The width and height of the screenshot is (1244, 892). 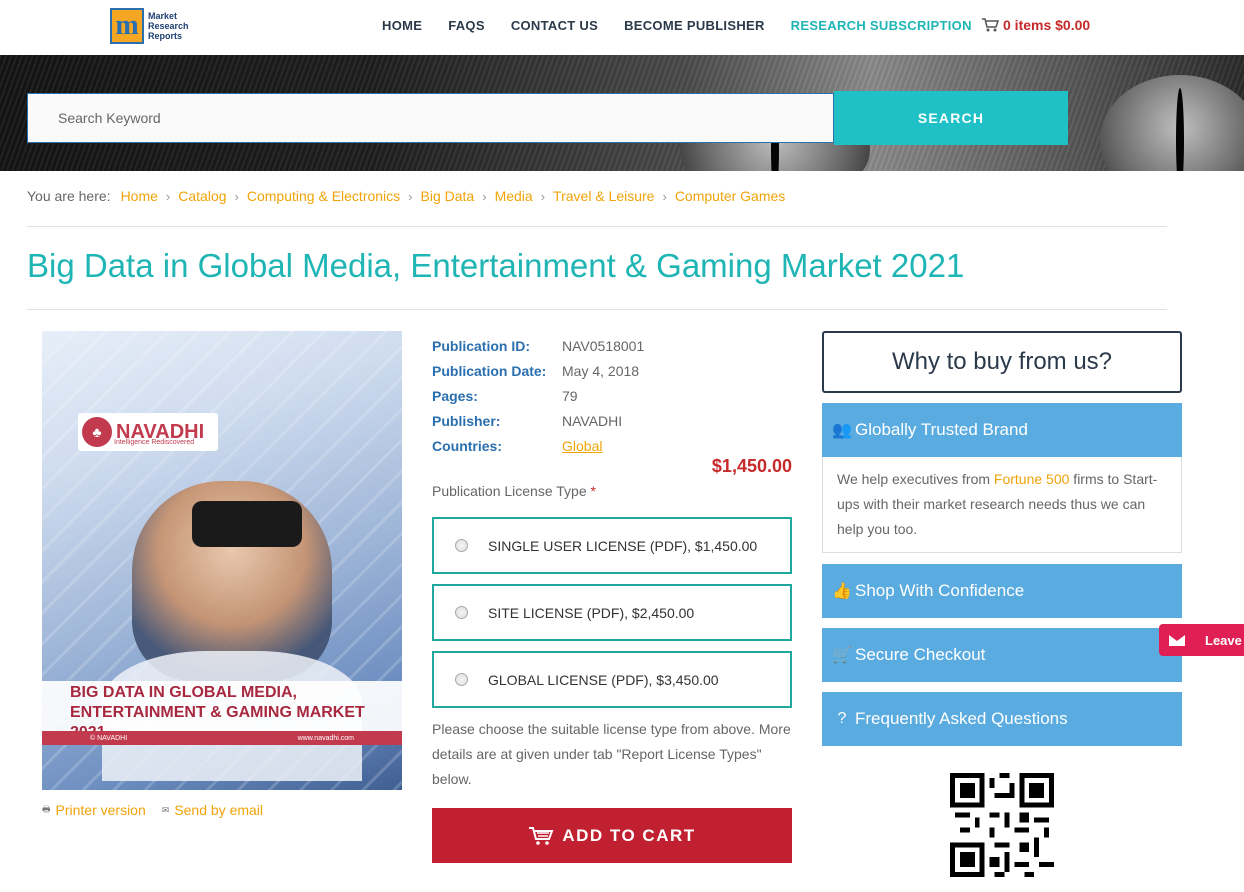 I want to click on meta-key: Publisher:, so click(x=466, y=420).